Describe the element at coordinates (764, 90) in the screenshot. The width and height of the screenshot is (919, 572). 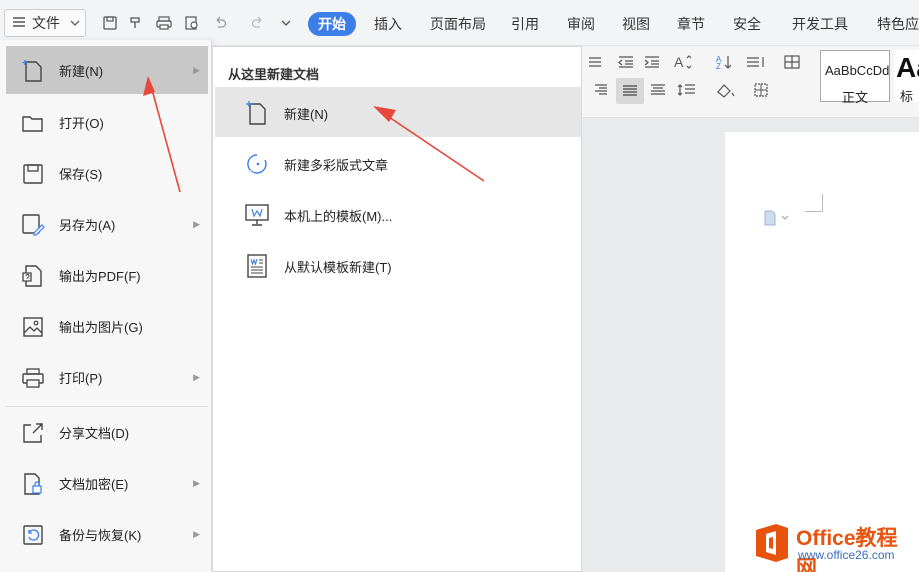
I see `borders-icon` at that location.